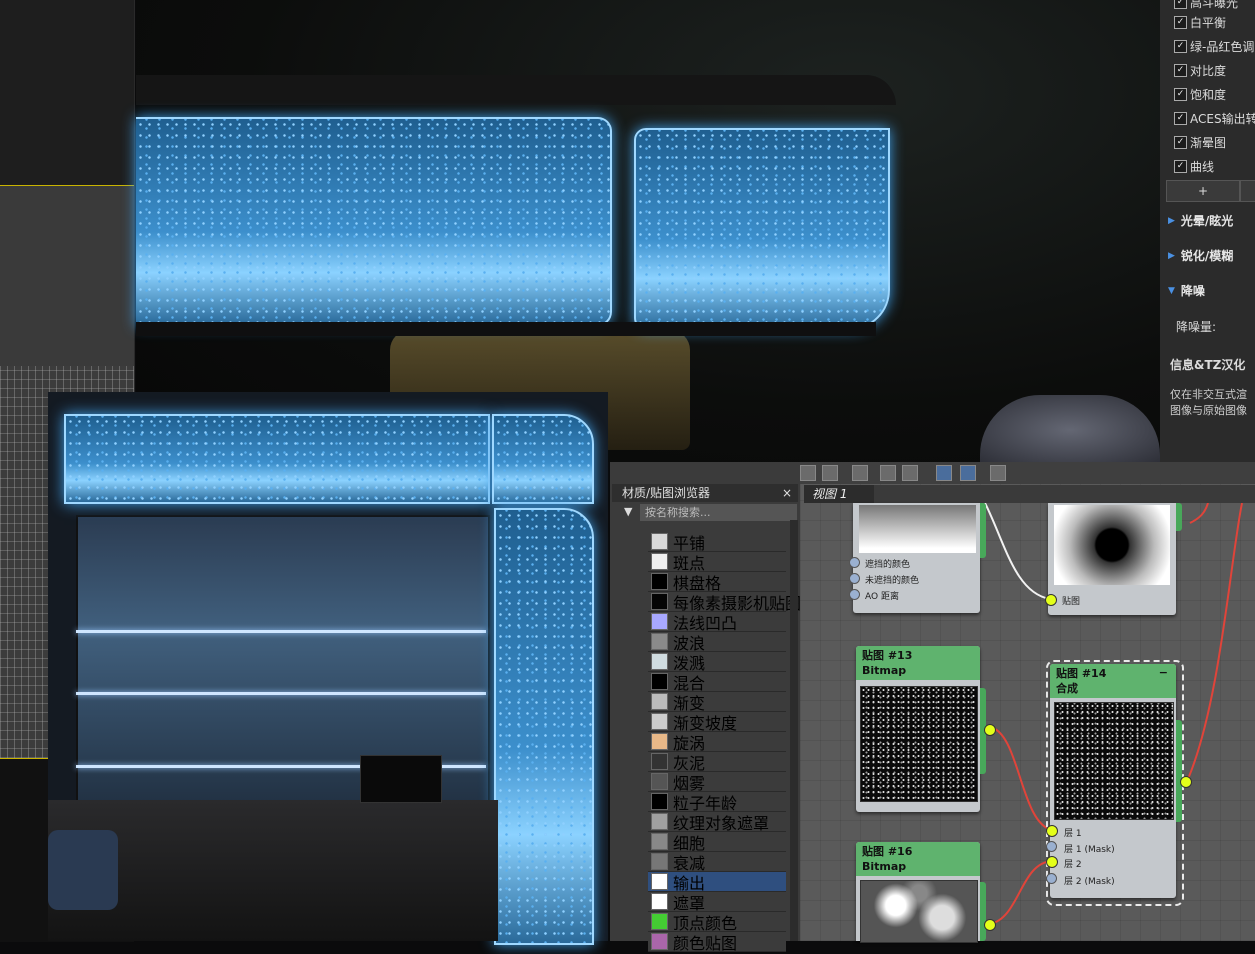 The width and height of the screenshot is (1255, 954). What do you see at coordinates (67, 93) in the screenshot?
I see `viewport-top-left` at bounding box center [67, 93].